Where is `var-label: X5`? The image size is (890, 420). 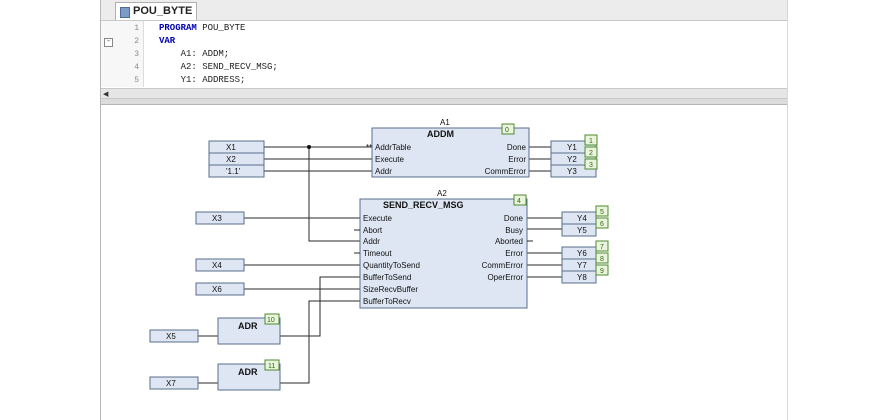 var-label: X5 is located at coordinates (171, 336).